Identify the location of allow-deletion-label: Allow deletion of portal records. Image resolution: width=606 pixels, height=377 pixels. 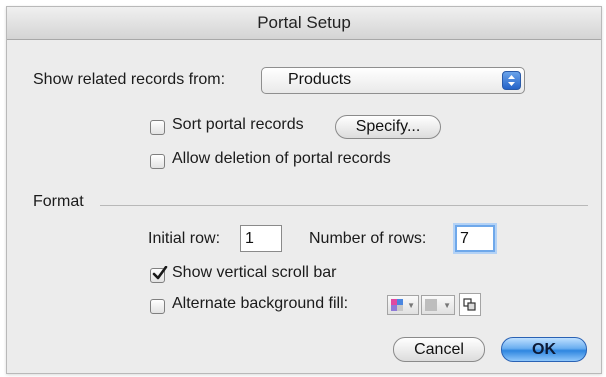
(281, 158).